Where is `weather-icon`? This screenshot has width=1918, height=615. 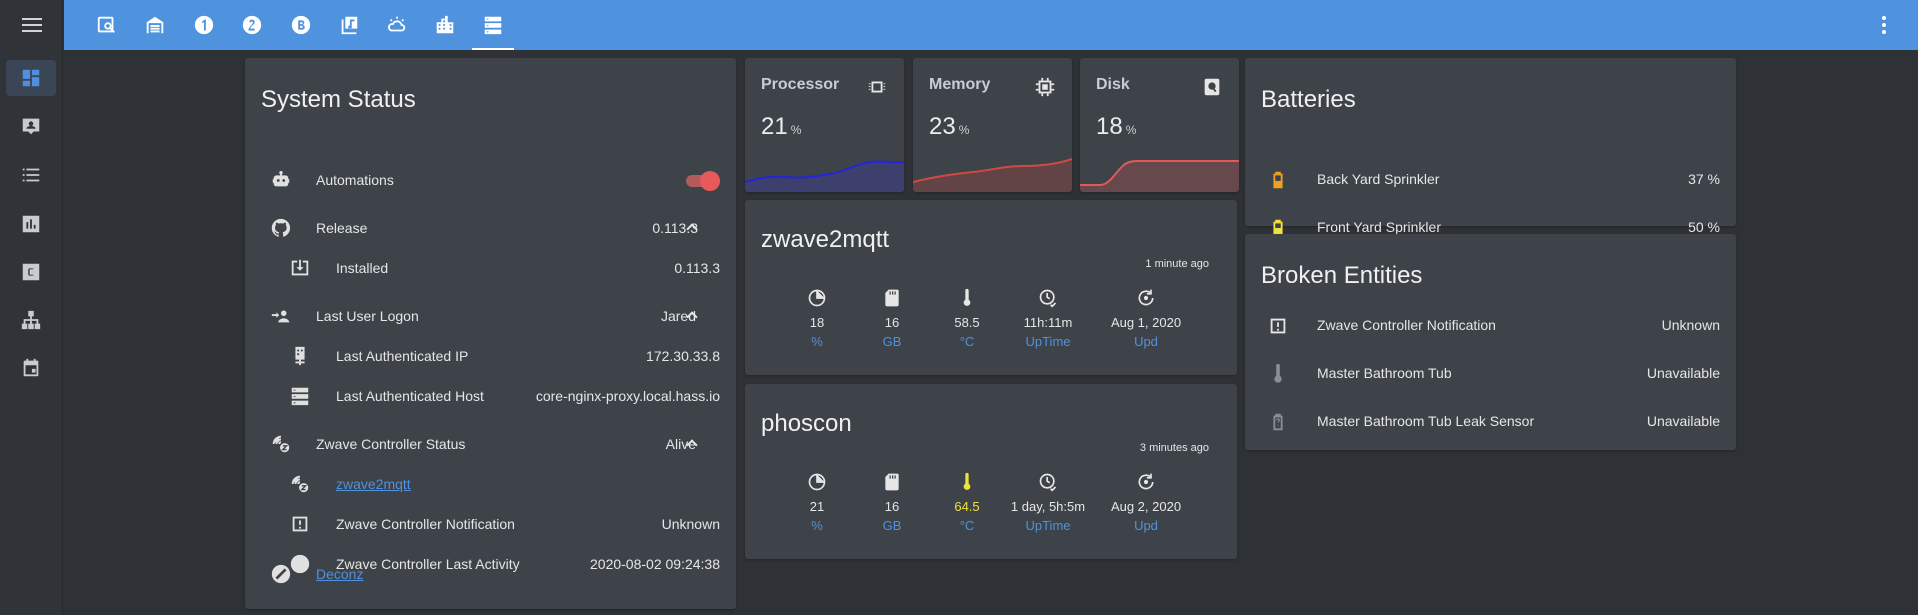
weather-icon is located at coordinates (397, 24).